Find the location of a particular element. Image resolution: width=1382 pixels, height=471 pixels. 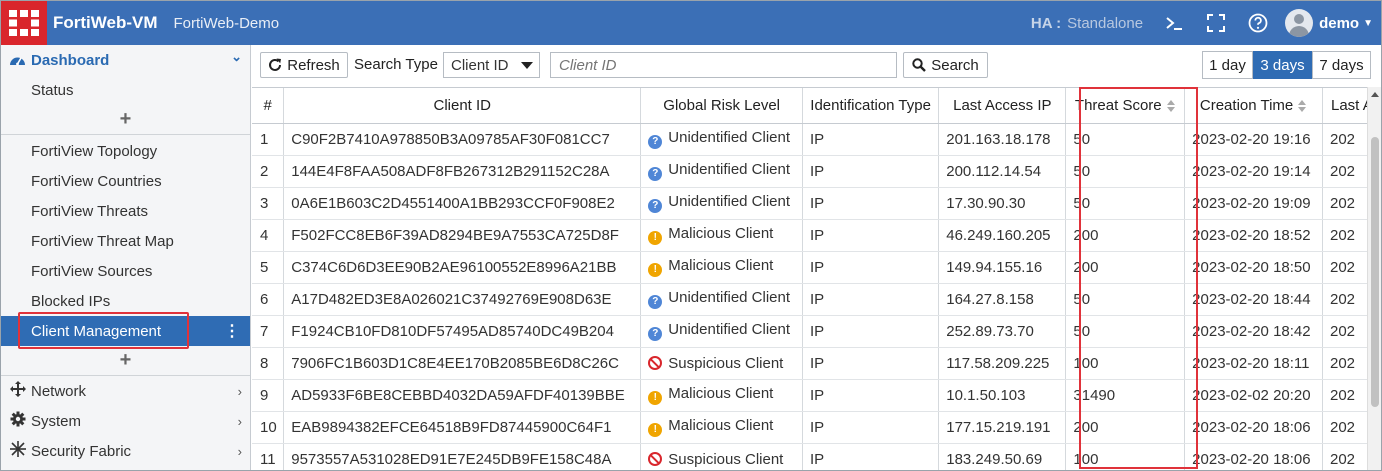

column-header-identification-type: Identification Type is located at coordinates (871, 106).